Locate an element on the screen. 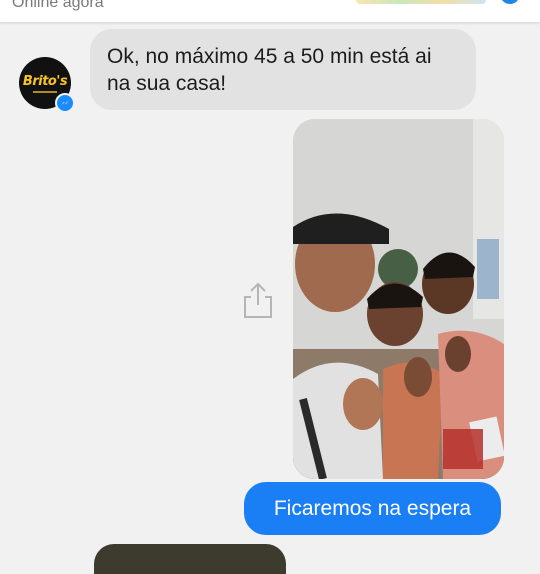 This screenshot has width=540, height=574. next-photo-message is located at coordinates (190, 559).